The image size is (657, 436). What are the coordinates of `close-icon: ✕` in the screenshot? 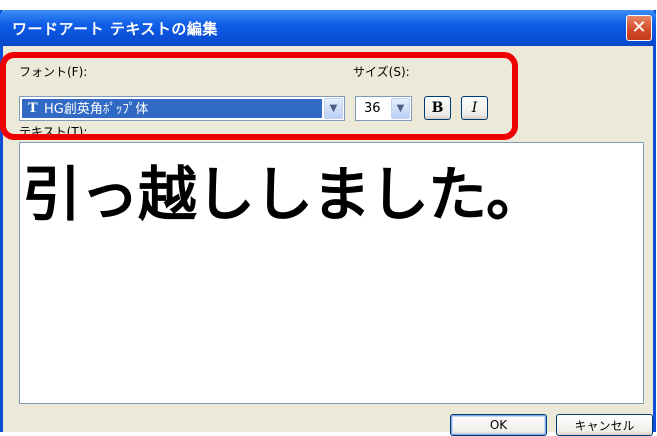 It's located at (639, 27).